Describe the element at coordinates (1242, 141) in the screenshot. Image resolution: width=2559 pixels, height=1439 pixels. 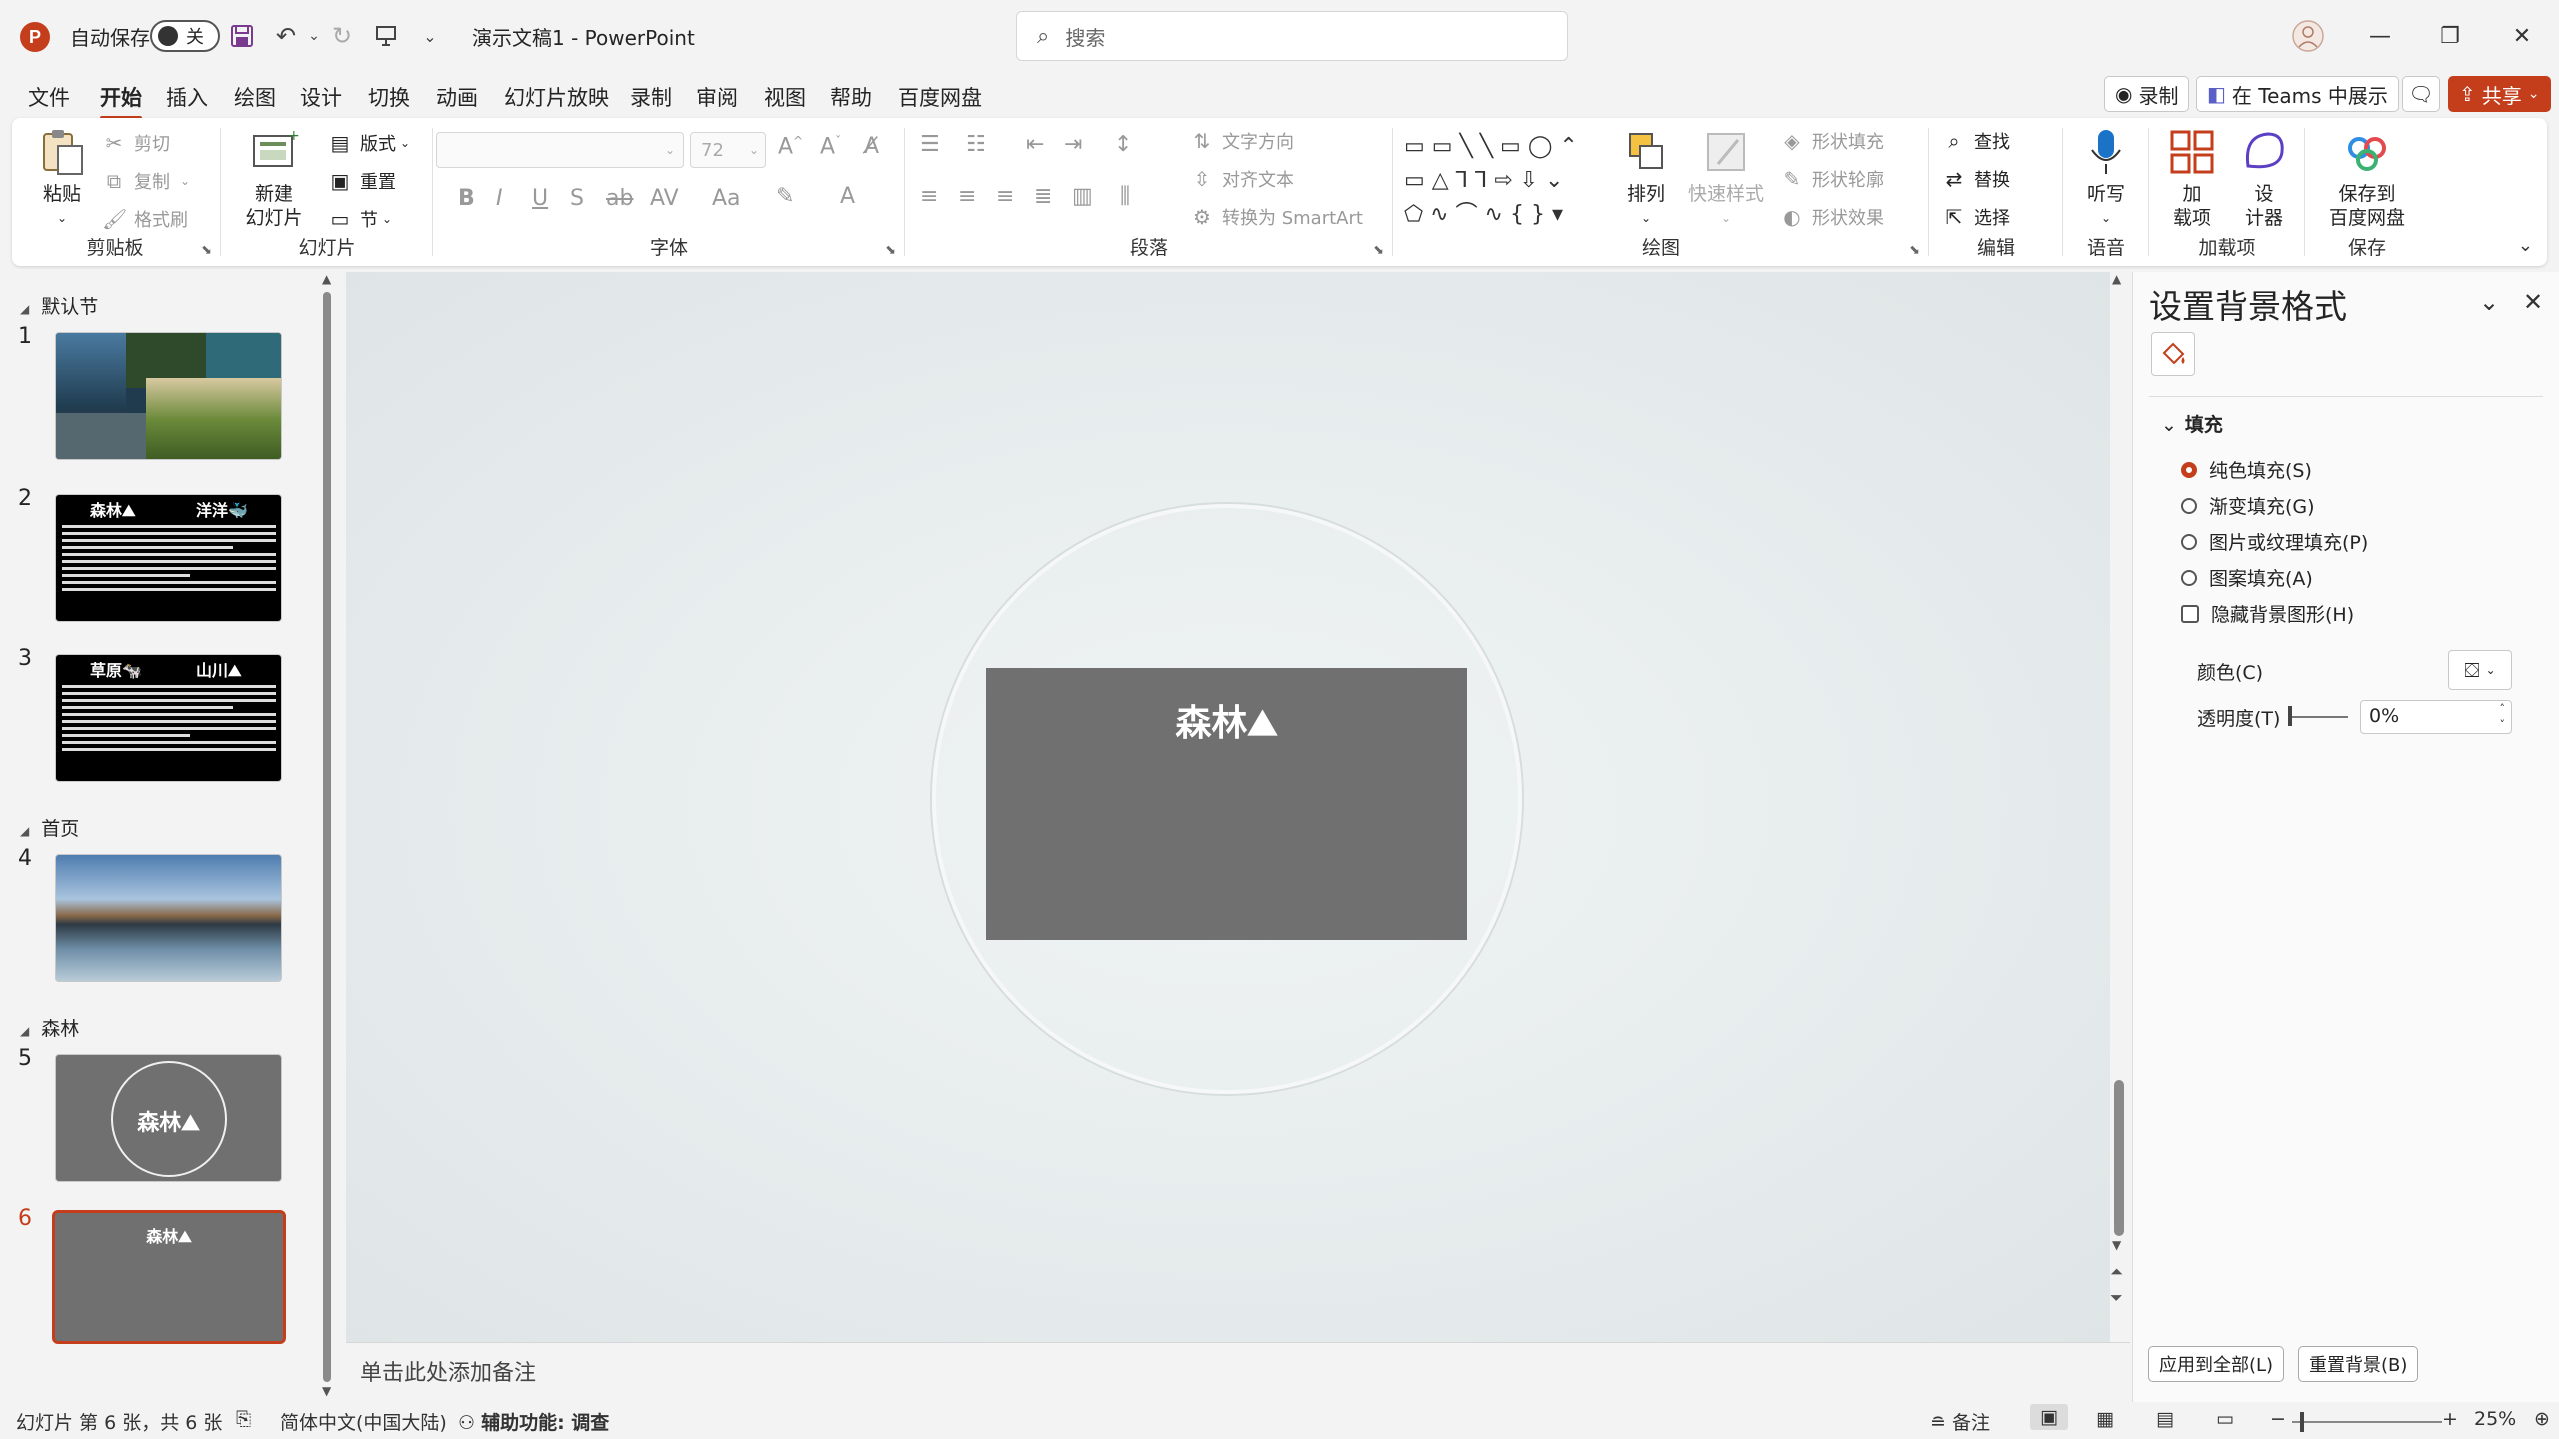
I see `text-direction-button: ⇅ 文字方向` at that location.